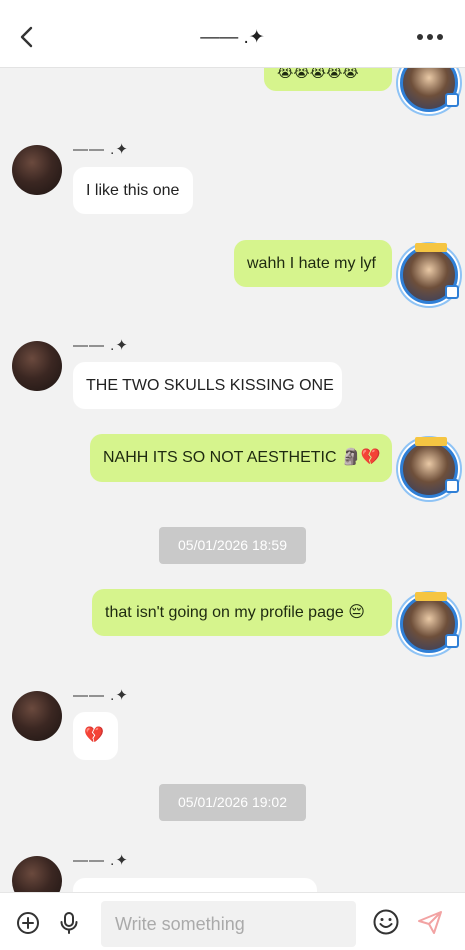 The height and width of the screenshot is (950, 465). I want to click on message-text: NAHH ITS SO NOT AESTHETIC 🗿💔, so click(242, 457).